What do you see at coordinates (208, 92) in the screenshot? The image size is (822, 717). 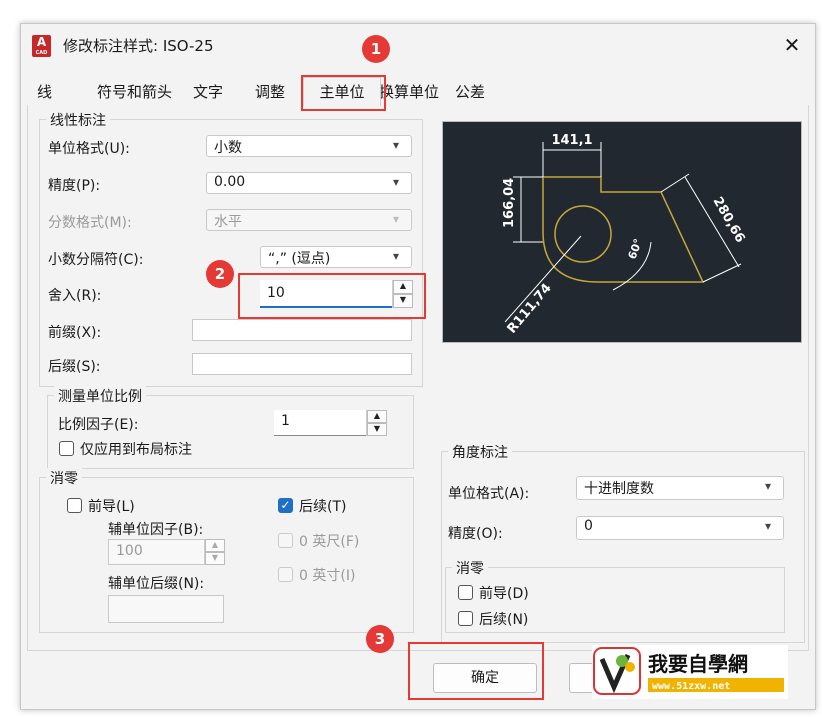 I see `tab-text: 文字` at bounding box center [208, 92].